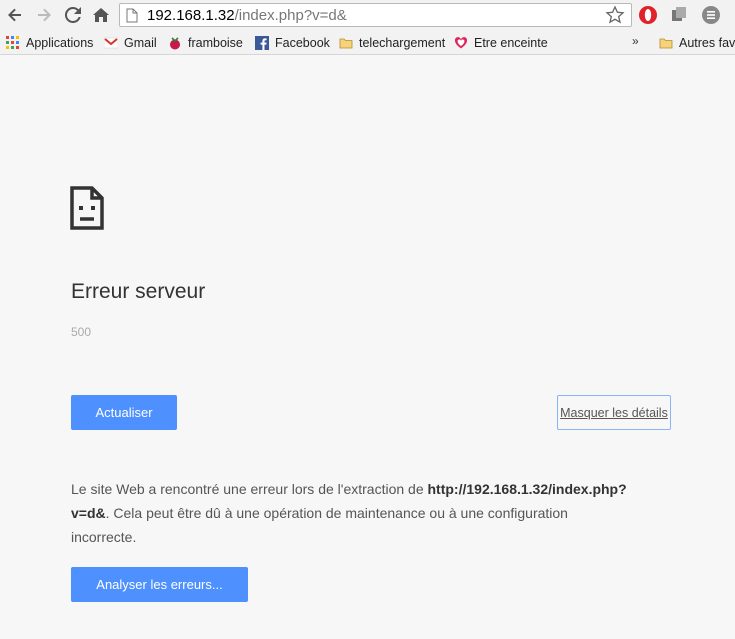  What do you see at coordinates (60, 42) in the screenshot?
I see `bookmark-label: Applications` at bounding box center [60, 42].